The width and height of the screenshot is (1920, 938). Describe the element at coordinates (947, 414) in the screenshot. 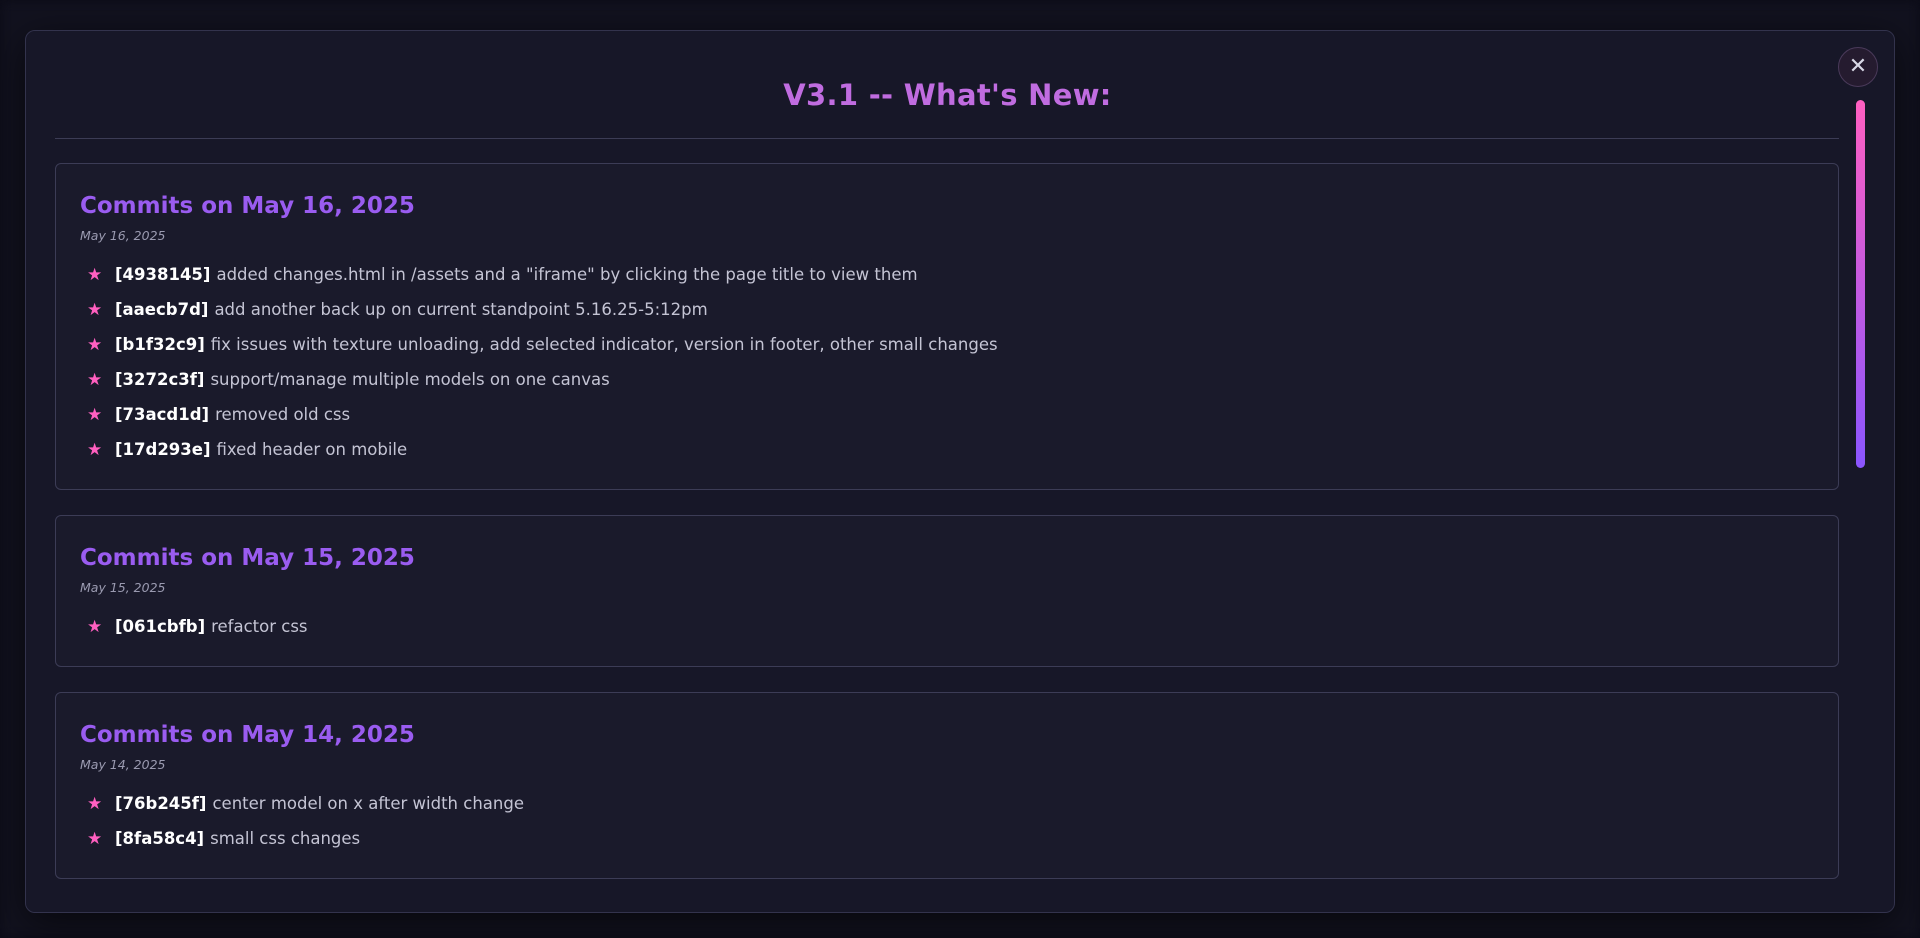

I see `commit-item: ★ [73acd1d] removed old css` at that location.